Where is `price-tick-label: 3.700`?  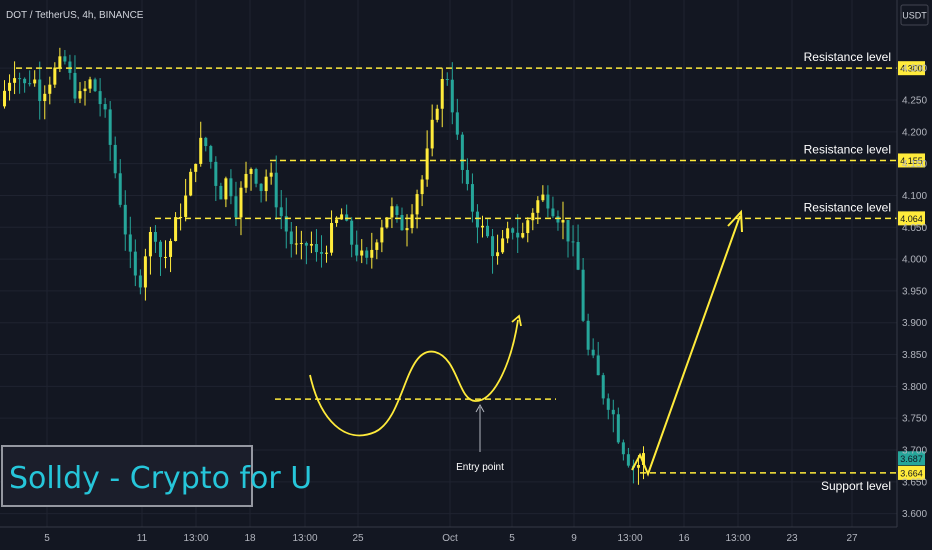
price-tick-label: 3.700 is located at coordinates (914, 451).